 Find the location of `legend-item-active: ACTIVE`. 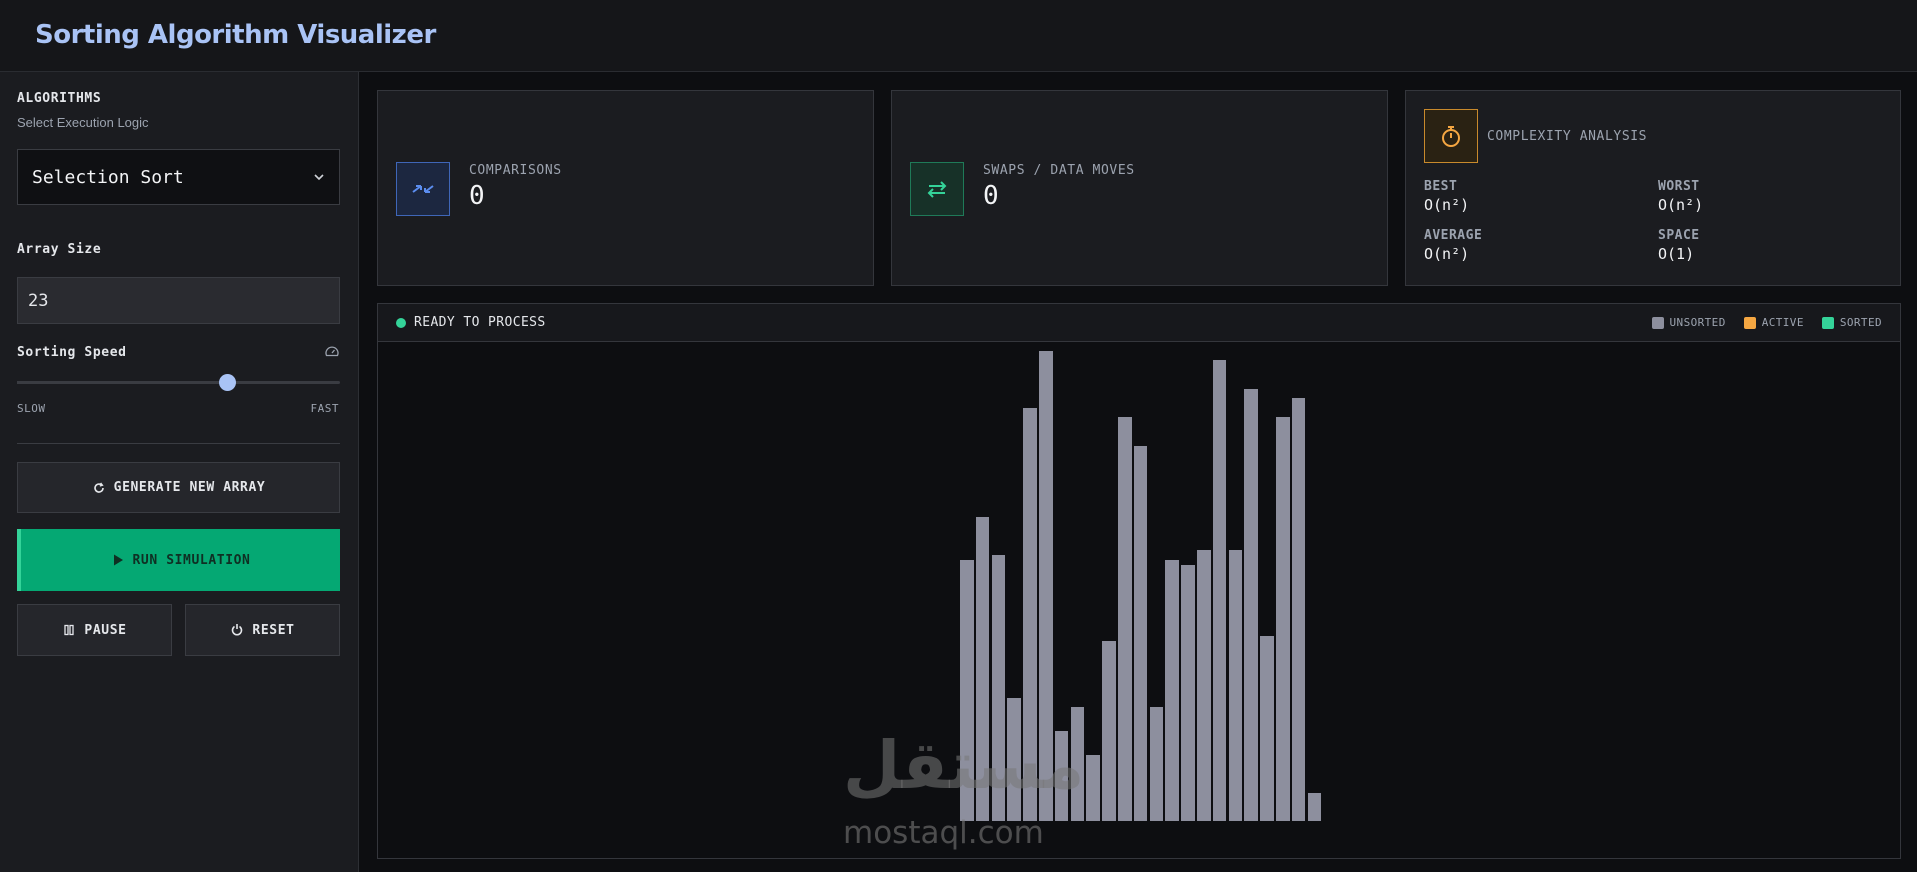

legend-item-active: ACTIVE is located at coordinates (1773, 322).